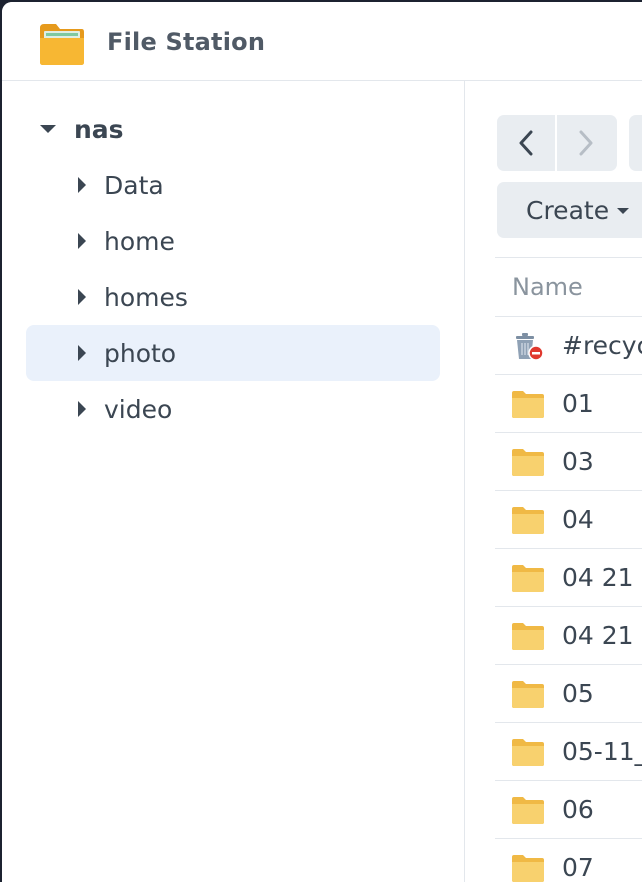 This screenshot has height=882, width=642. I want to click on tree-item-label: video, so click(138, 409).